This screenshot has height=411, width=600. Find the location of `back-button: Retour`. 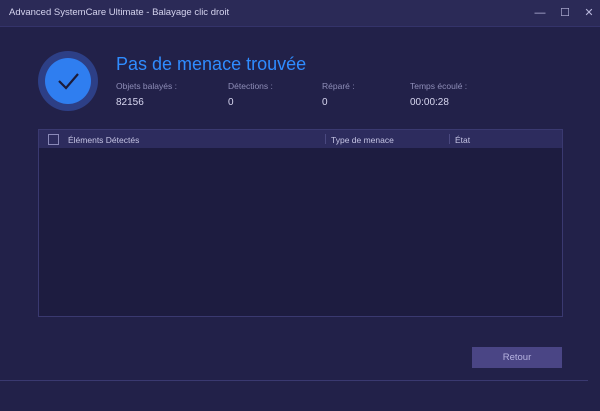

back-button: Retour is located at coordinates (517, 357).